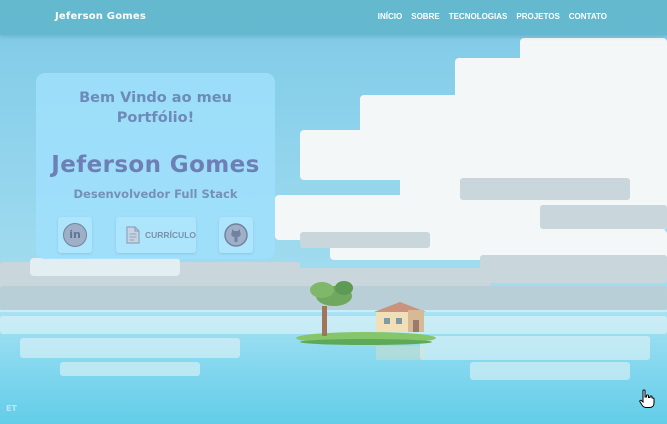 The image size is (667, 424). Describe the element at coordinates (155, 108) in the screenshot. I see `welcome-heading: Bem Vindo ao meu Portfólio!` at that location.